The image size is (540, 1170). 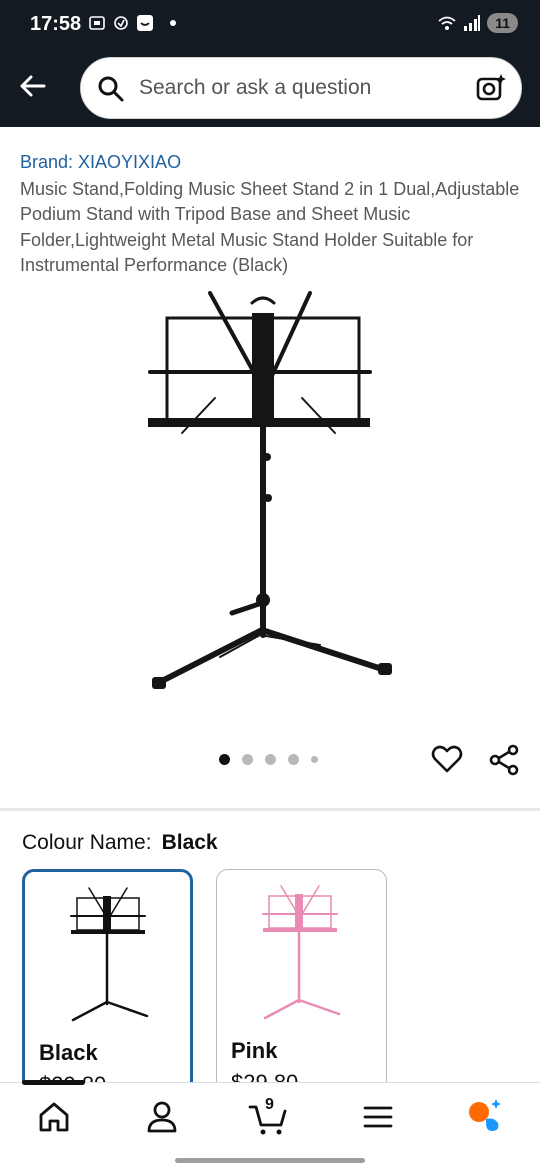 What do you see at coordinates (189, 842) in the screenshot?
I see `colour-selected-value: Black` at bounding box center [189, 842].